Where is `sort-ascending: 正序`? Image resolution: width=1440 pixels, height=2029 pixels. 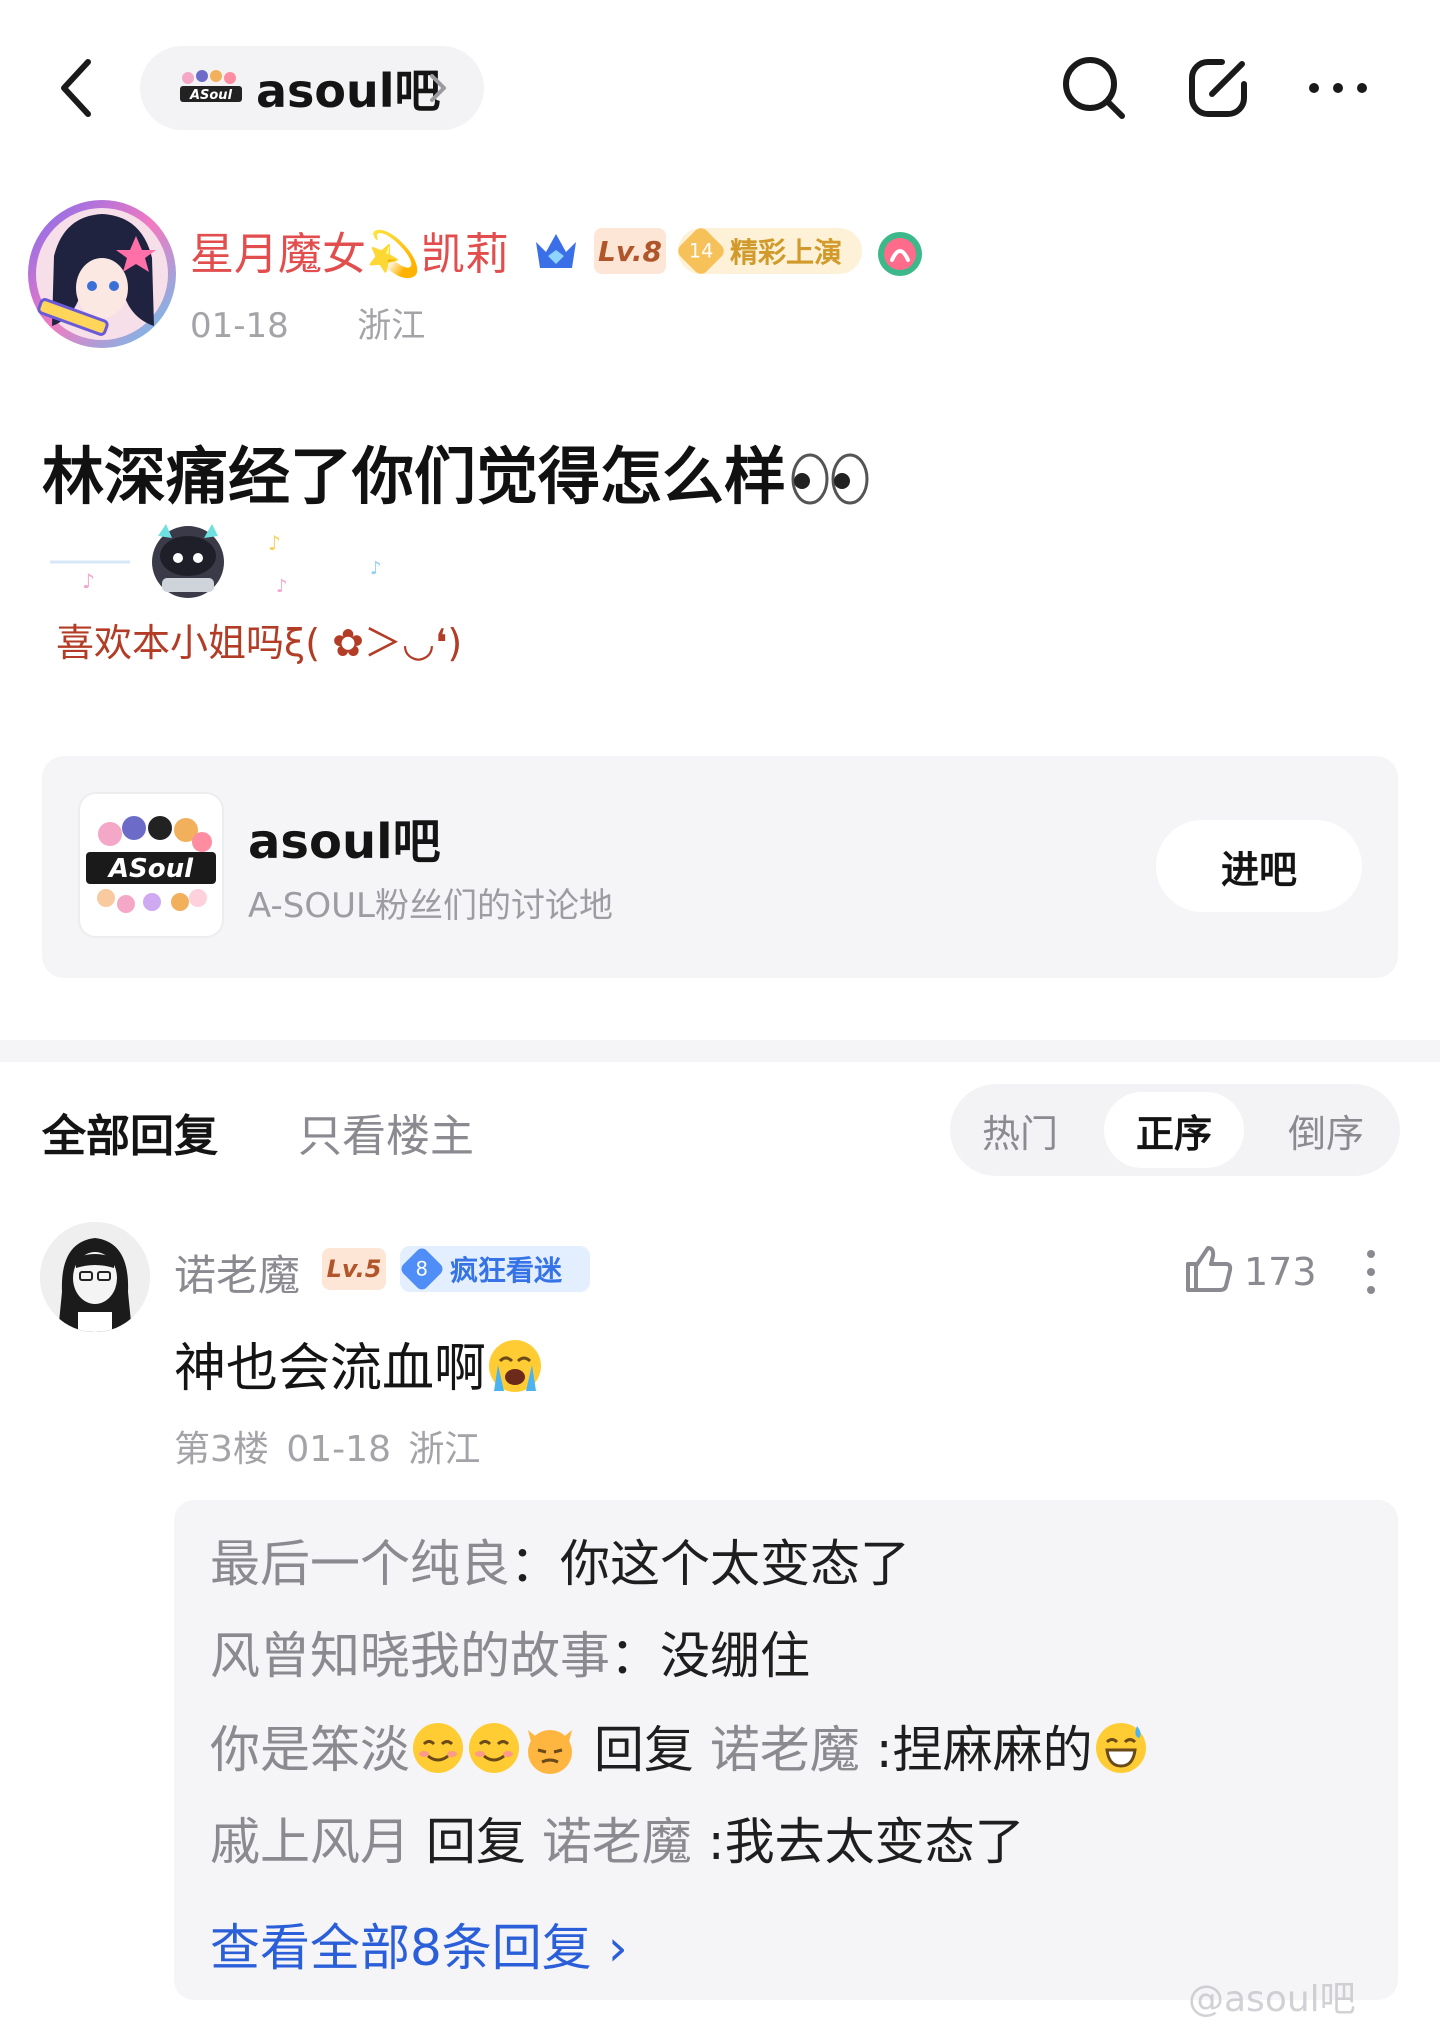
sort-ascending: 正序 is located at coordinates (1174, 1130).